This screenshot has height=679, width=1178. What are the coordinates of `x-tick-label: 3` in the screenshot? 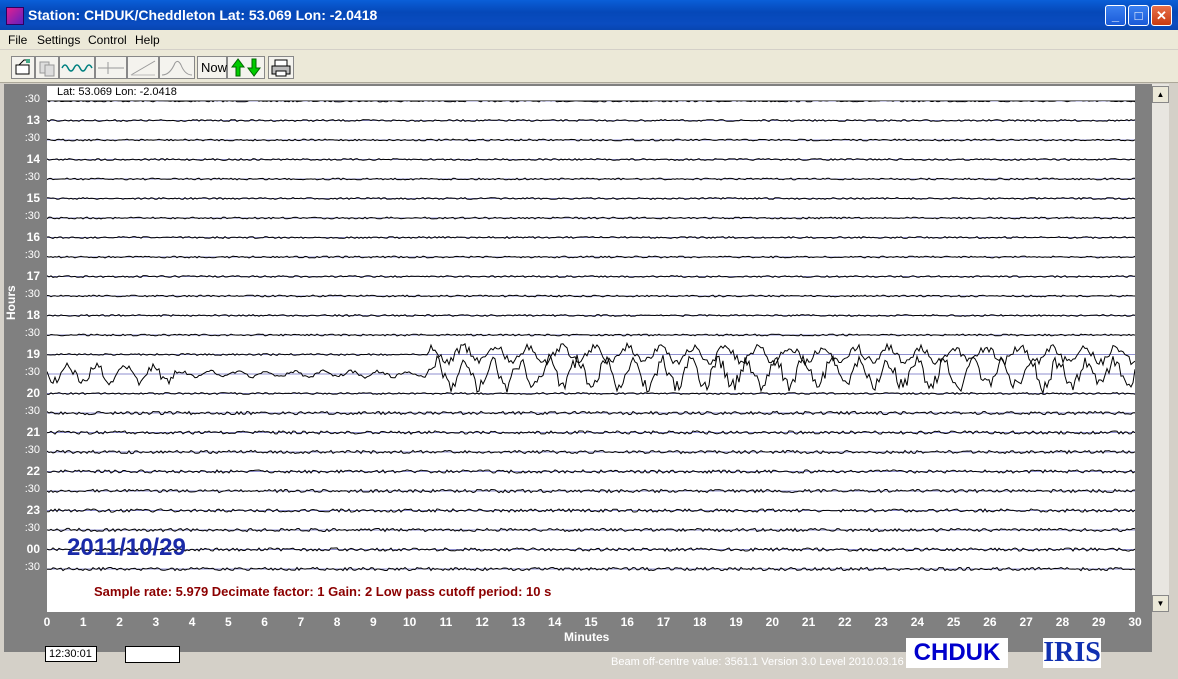 It's located at (156, 622).